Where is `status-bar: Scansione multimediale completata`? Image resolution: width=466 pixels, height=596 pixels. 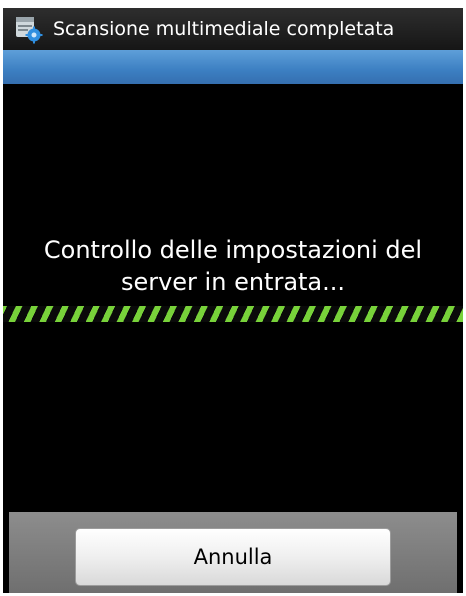 status-bar: Scansione multimediale completata is located at coordinates (233, 29).